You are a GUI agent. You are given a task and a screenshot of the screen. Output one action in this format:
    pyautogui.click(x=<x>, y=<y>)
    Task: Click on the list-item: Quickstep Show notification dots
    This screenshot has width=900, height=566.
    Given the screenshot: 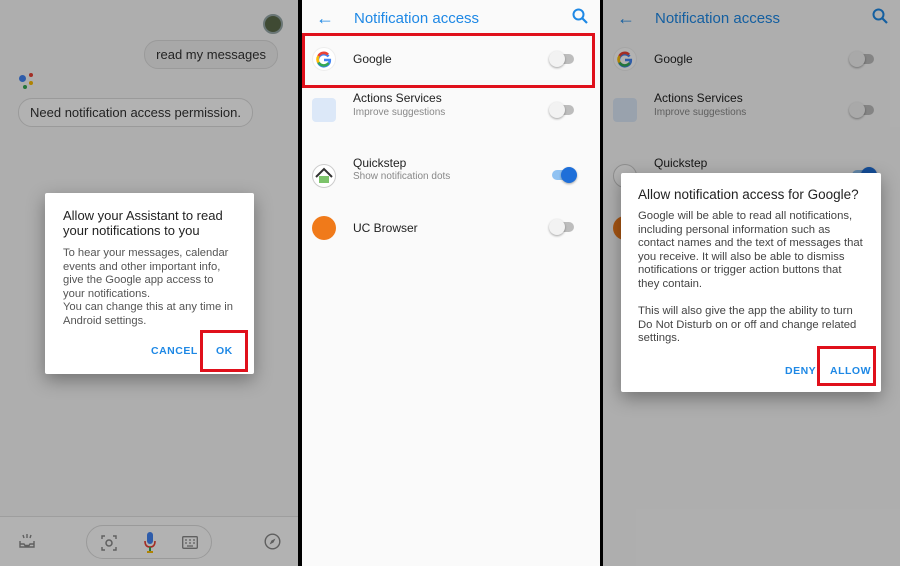 What is the action you would take?
    pyautogui.click(x=451, y=182)
    